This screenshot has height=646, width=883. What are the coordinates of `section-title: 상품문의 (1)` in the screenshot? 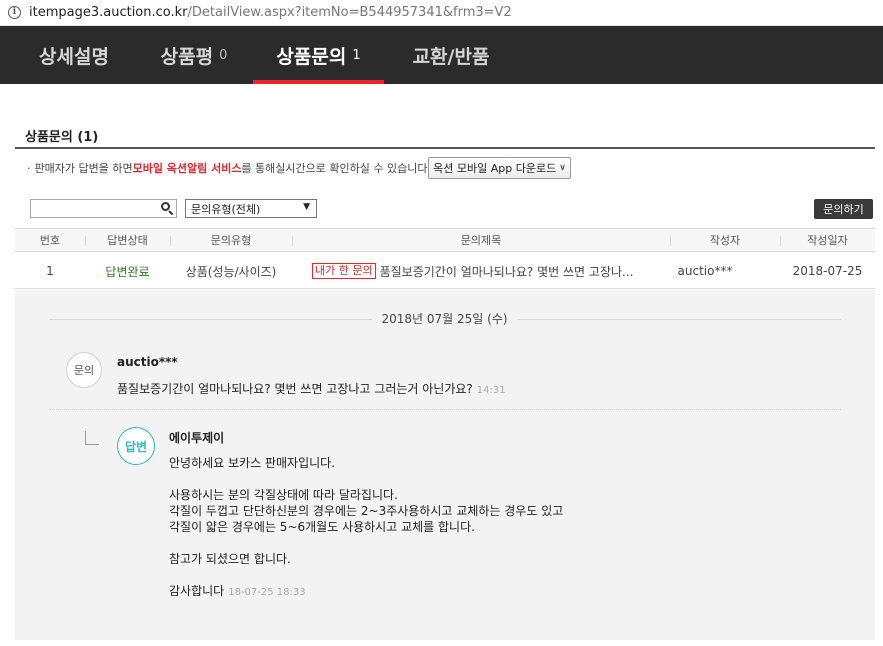 It's located at (62, 137).